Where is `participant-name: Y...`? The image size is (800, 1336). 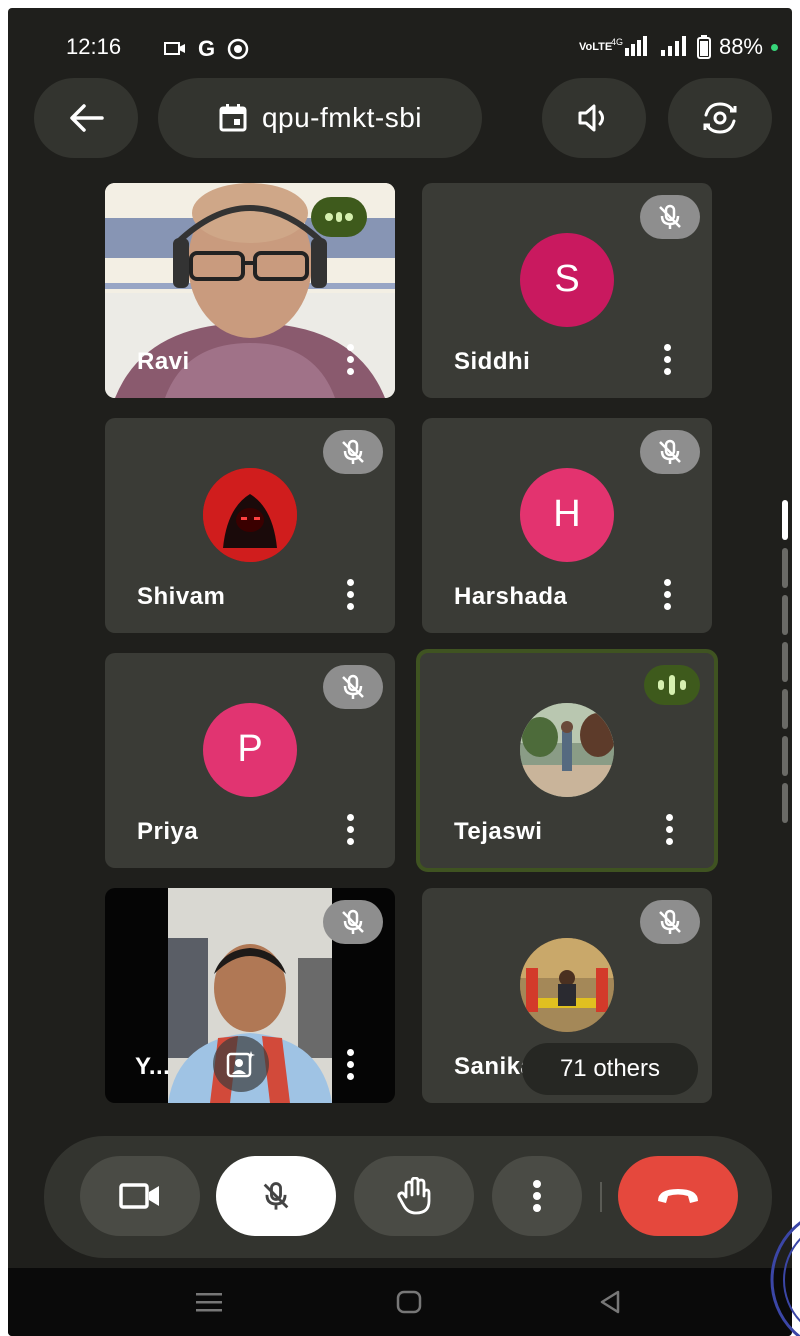
participant-name: Y... is located at coordinates (153, 1066).